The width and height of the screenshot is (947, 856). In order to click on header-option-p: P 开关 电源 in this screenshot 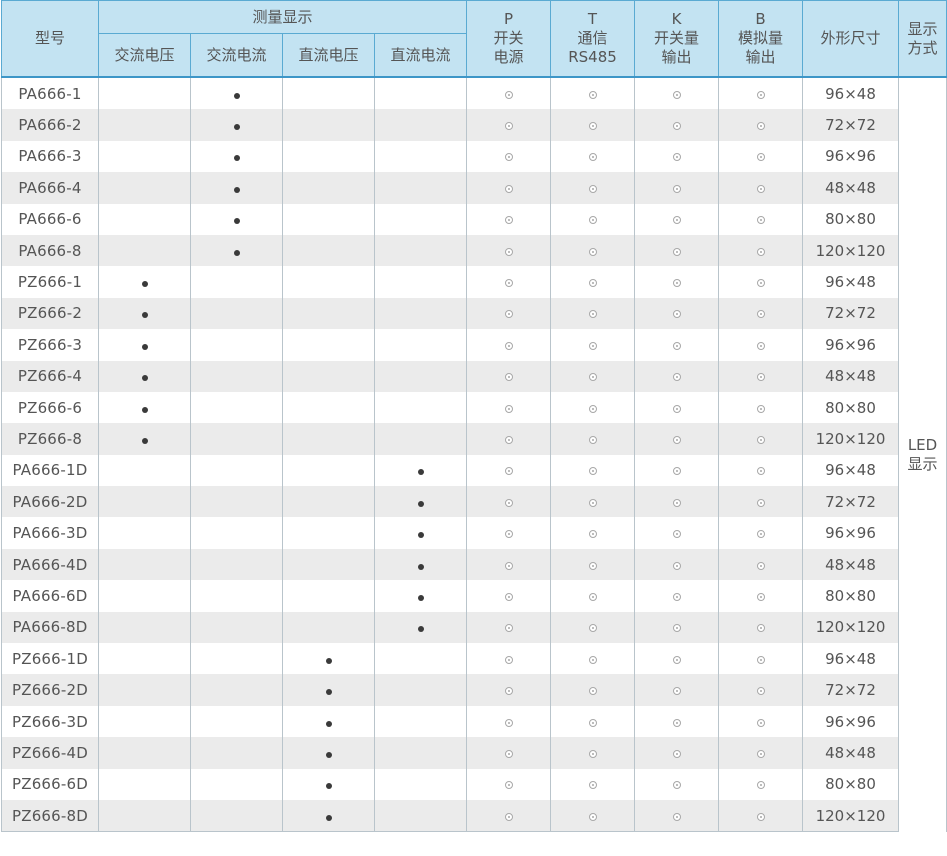, I will do `click(509, 39)`.